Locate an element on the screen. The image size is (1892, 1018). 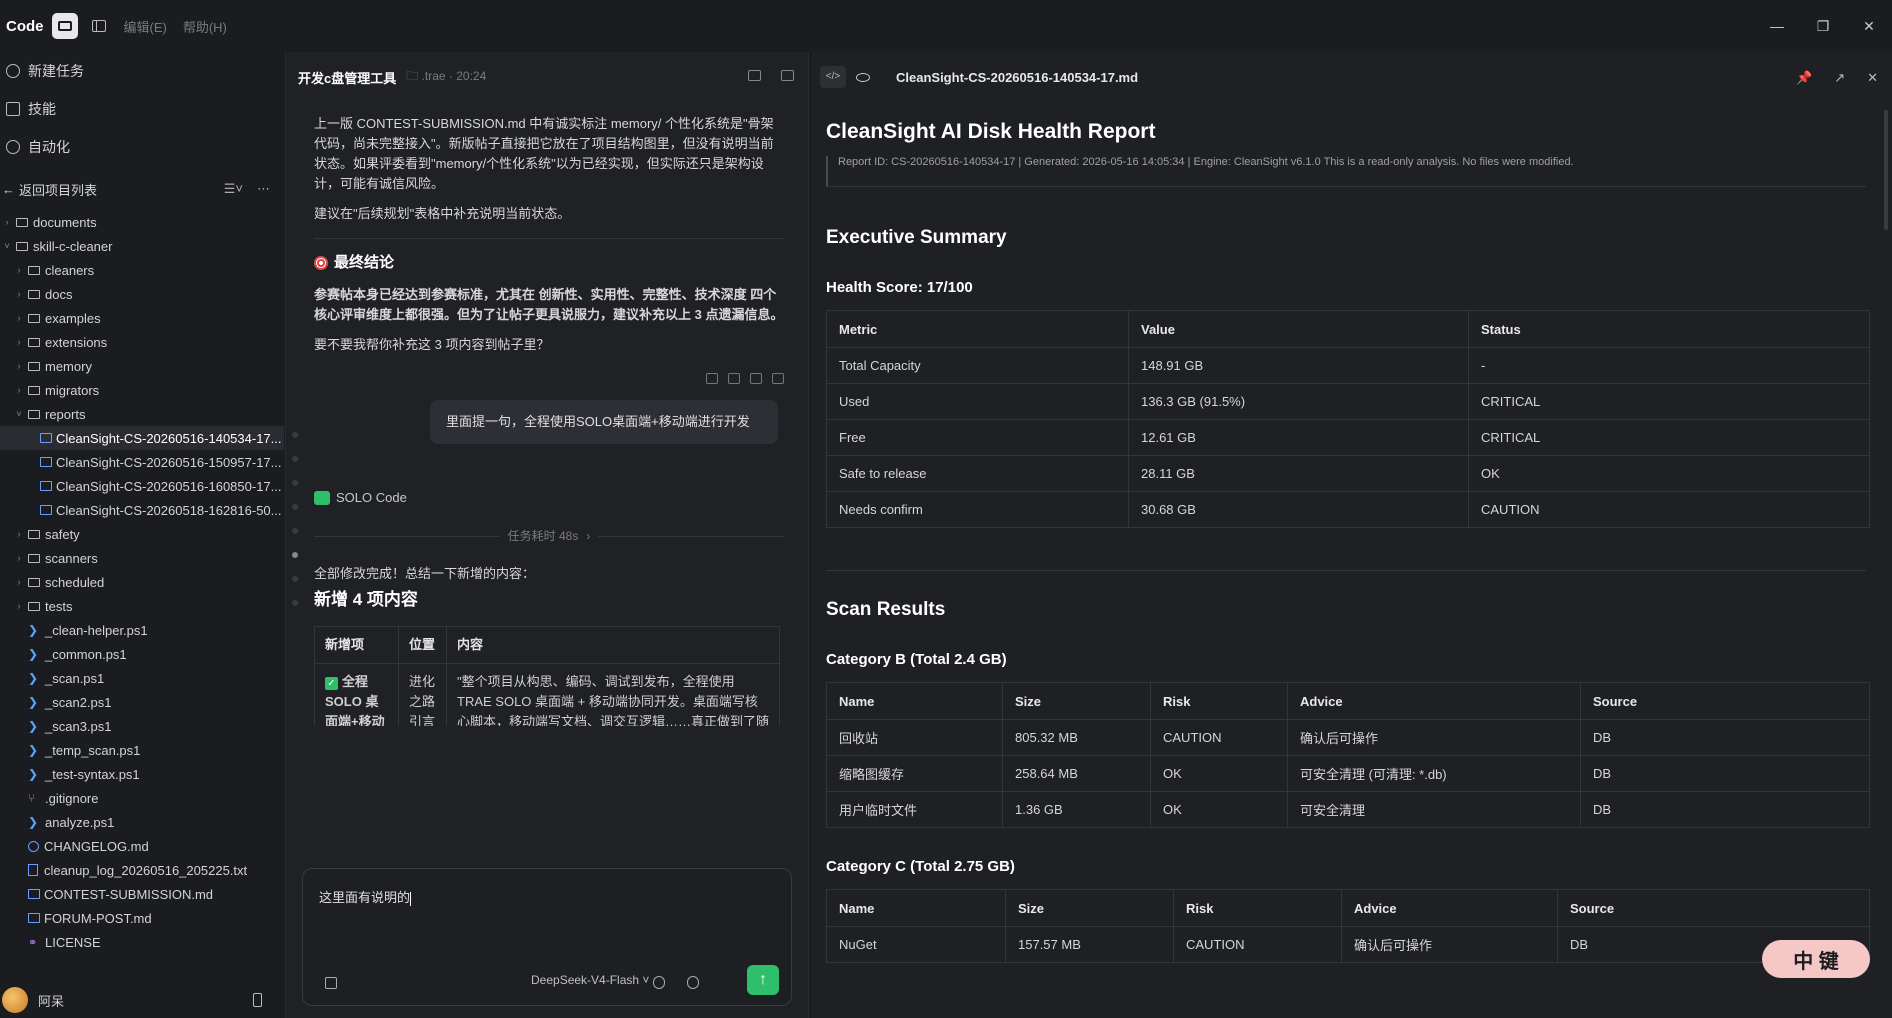
col-header: Status is located at coordinates (1669, 329).